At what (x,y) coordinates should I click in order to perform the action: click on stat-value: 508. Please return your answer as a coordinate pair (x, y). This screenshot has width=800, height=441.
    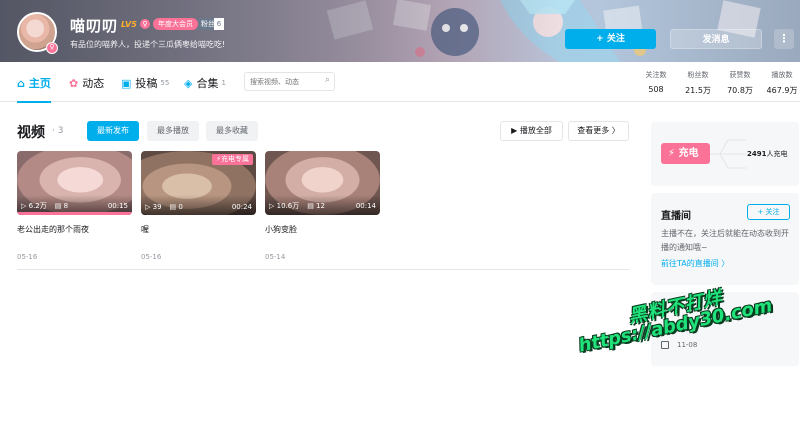
    Looking at the image, I should click on (656, 89).